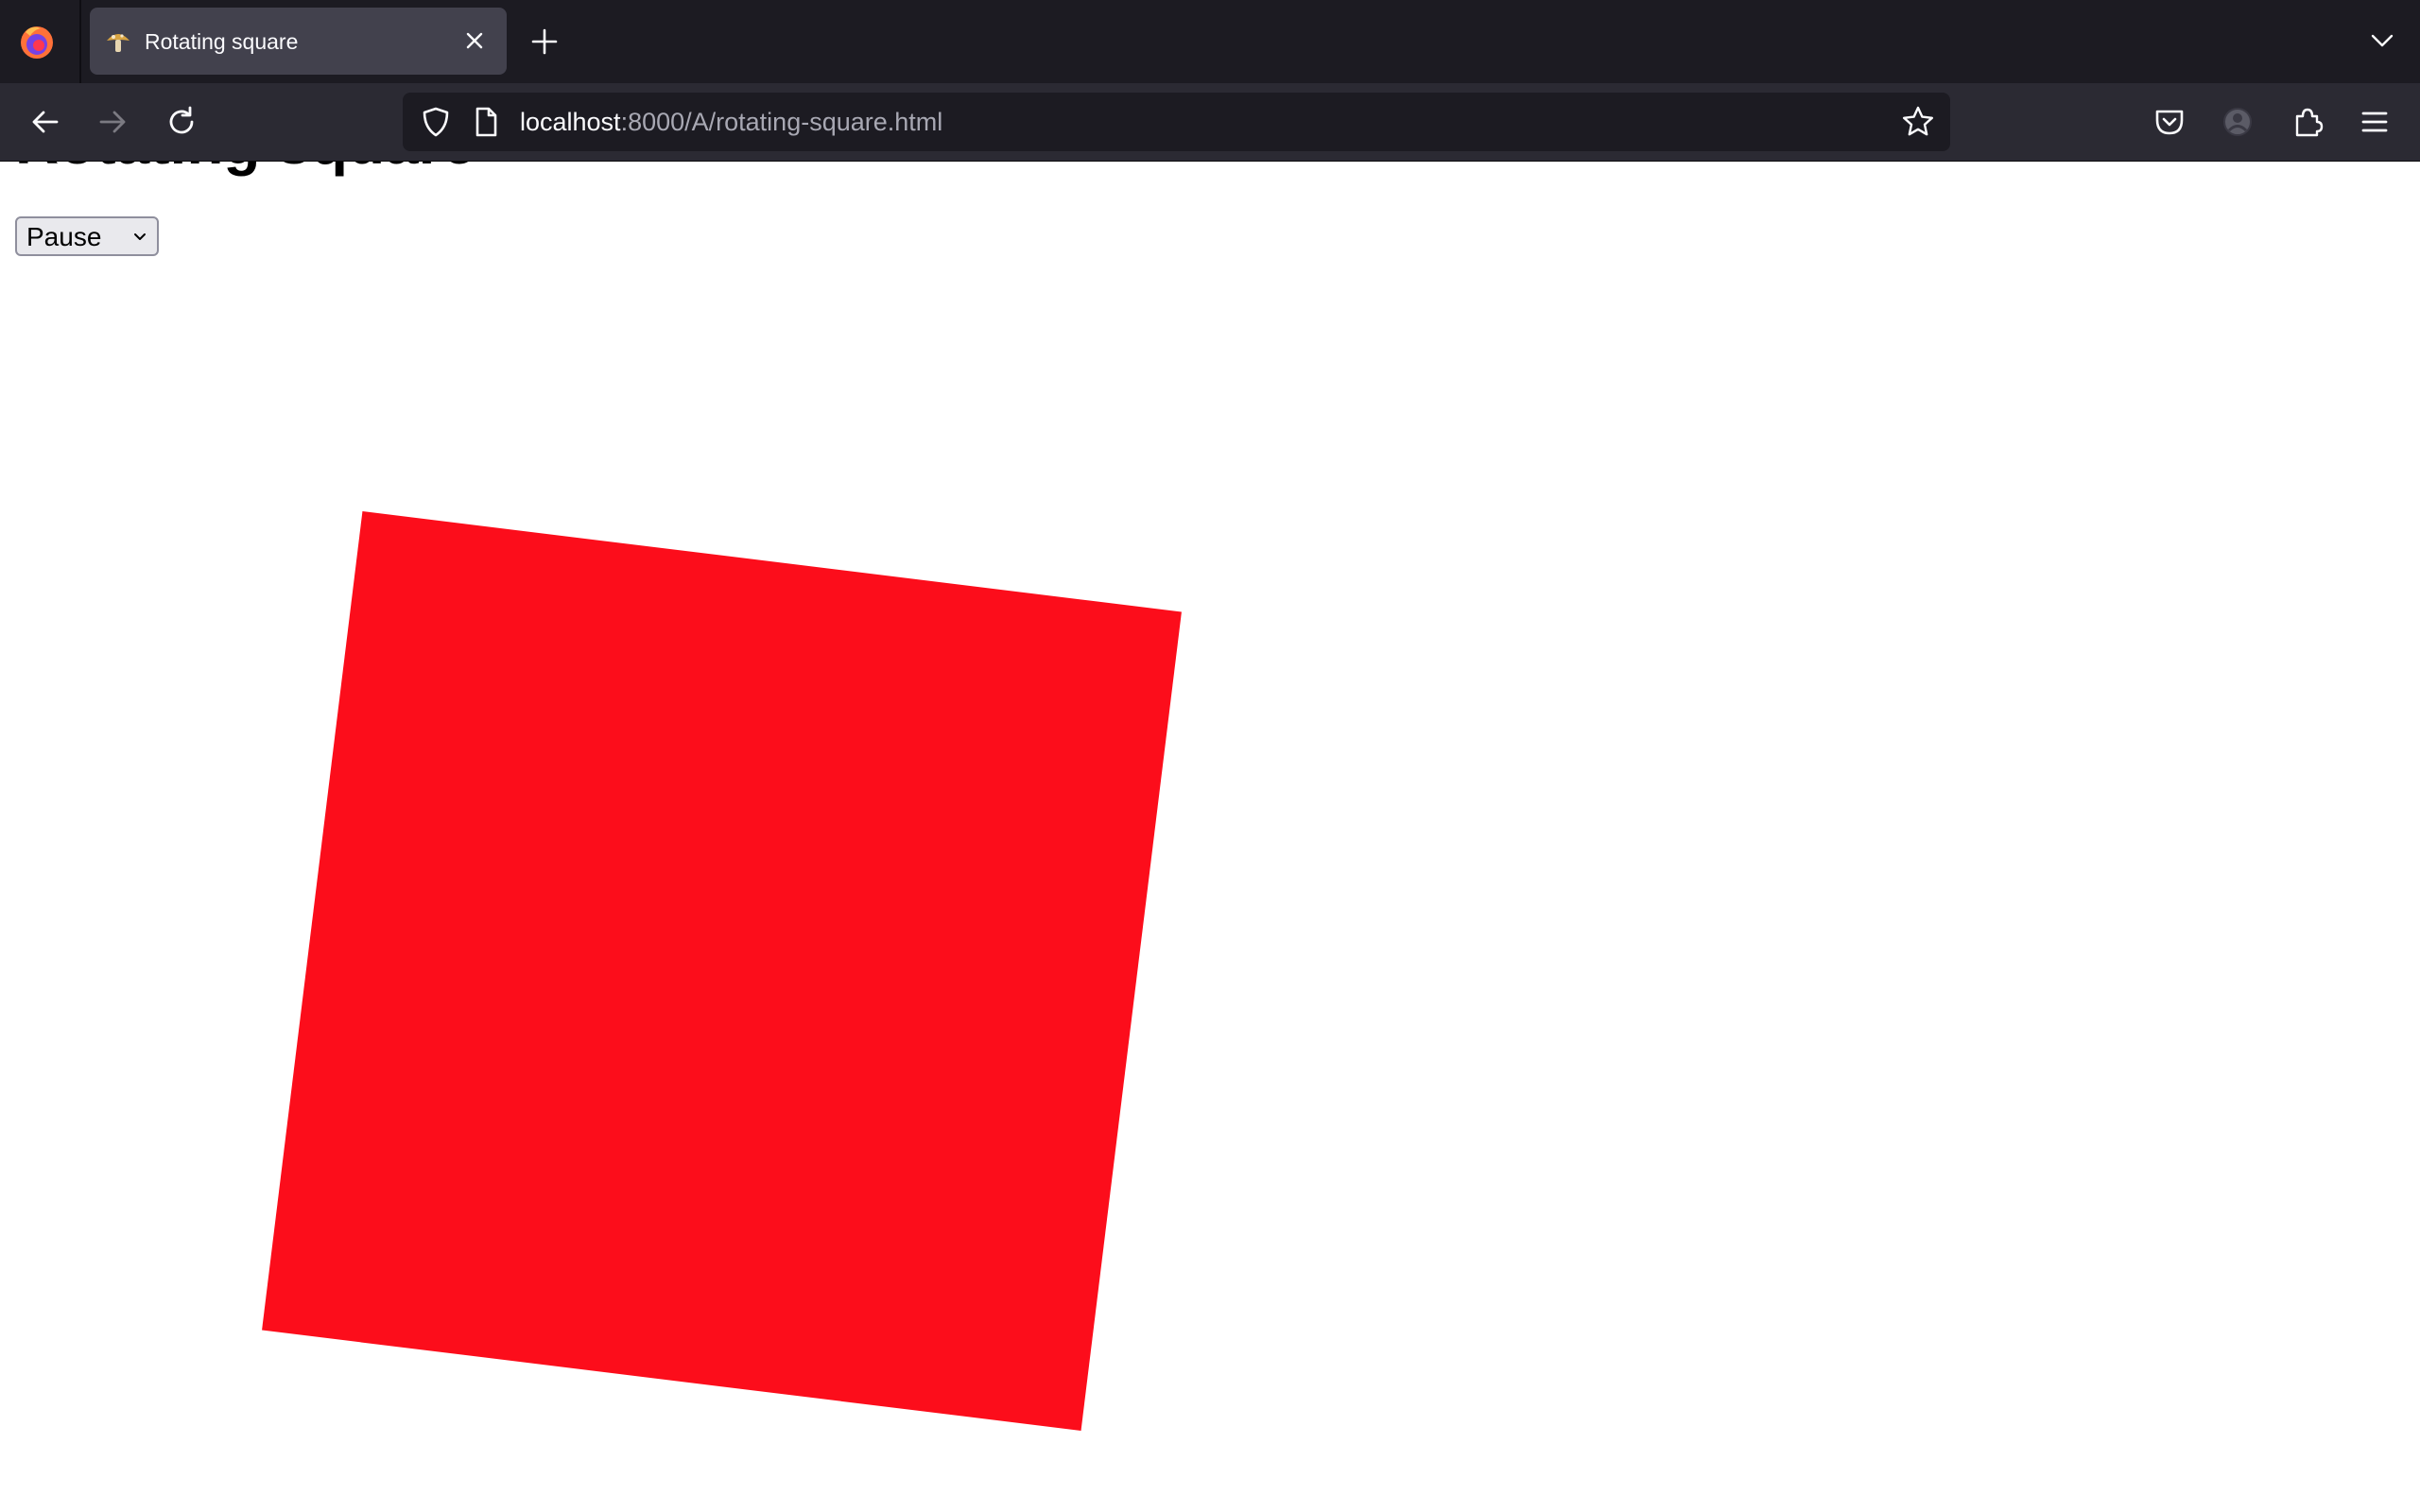 The width and height of the screenshot is (2420, 1512). Describe the element at coordinates (64, 236) in the screenshot. I see `select-value: Pause` at that location.